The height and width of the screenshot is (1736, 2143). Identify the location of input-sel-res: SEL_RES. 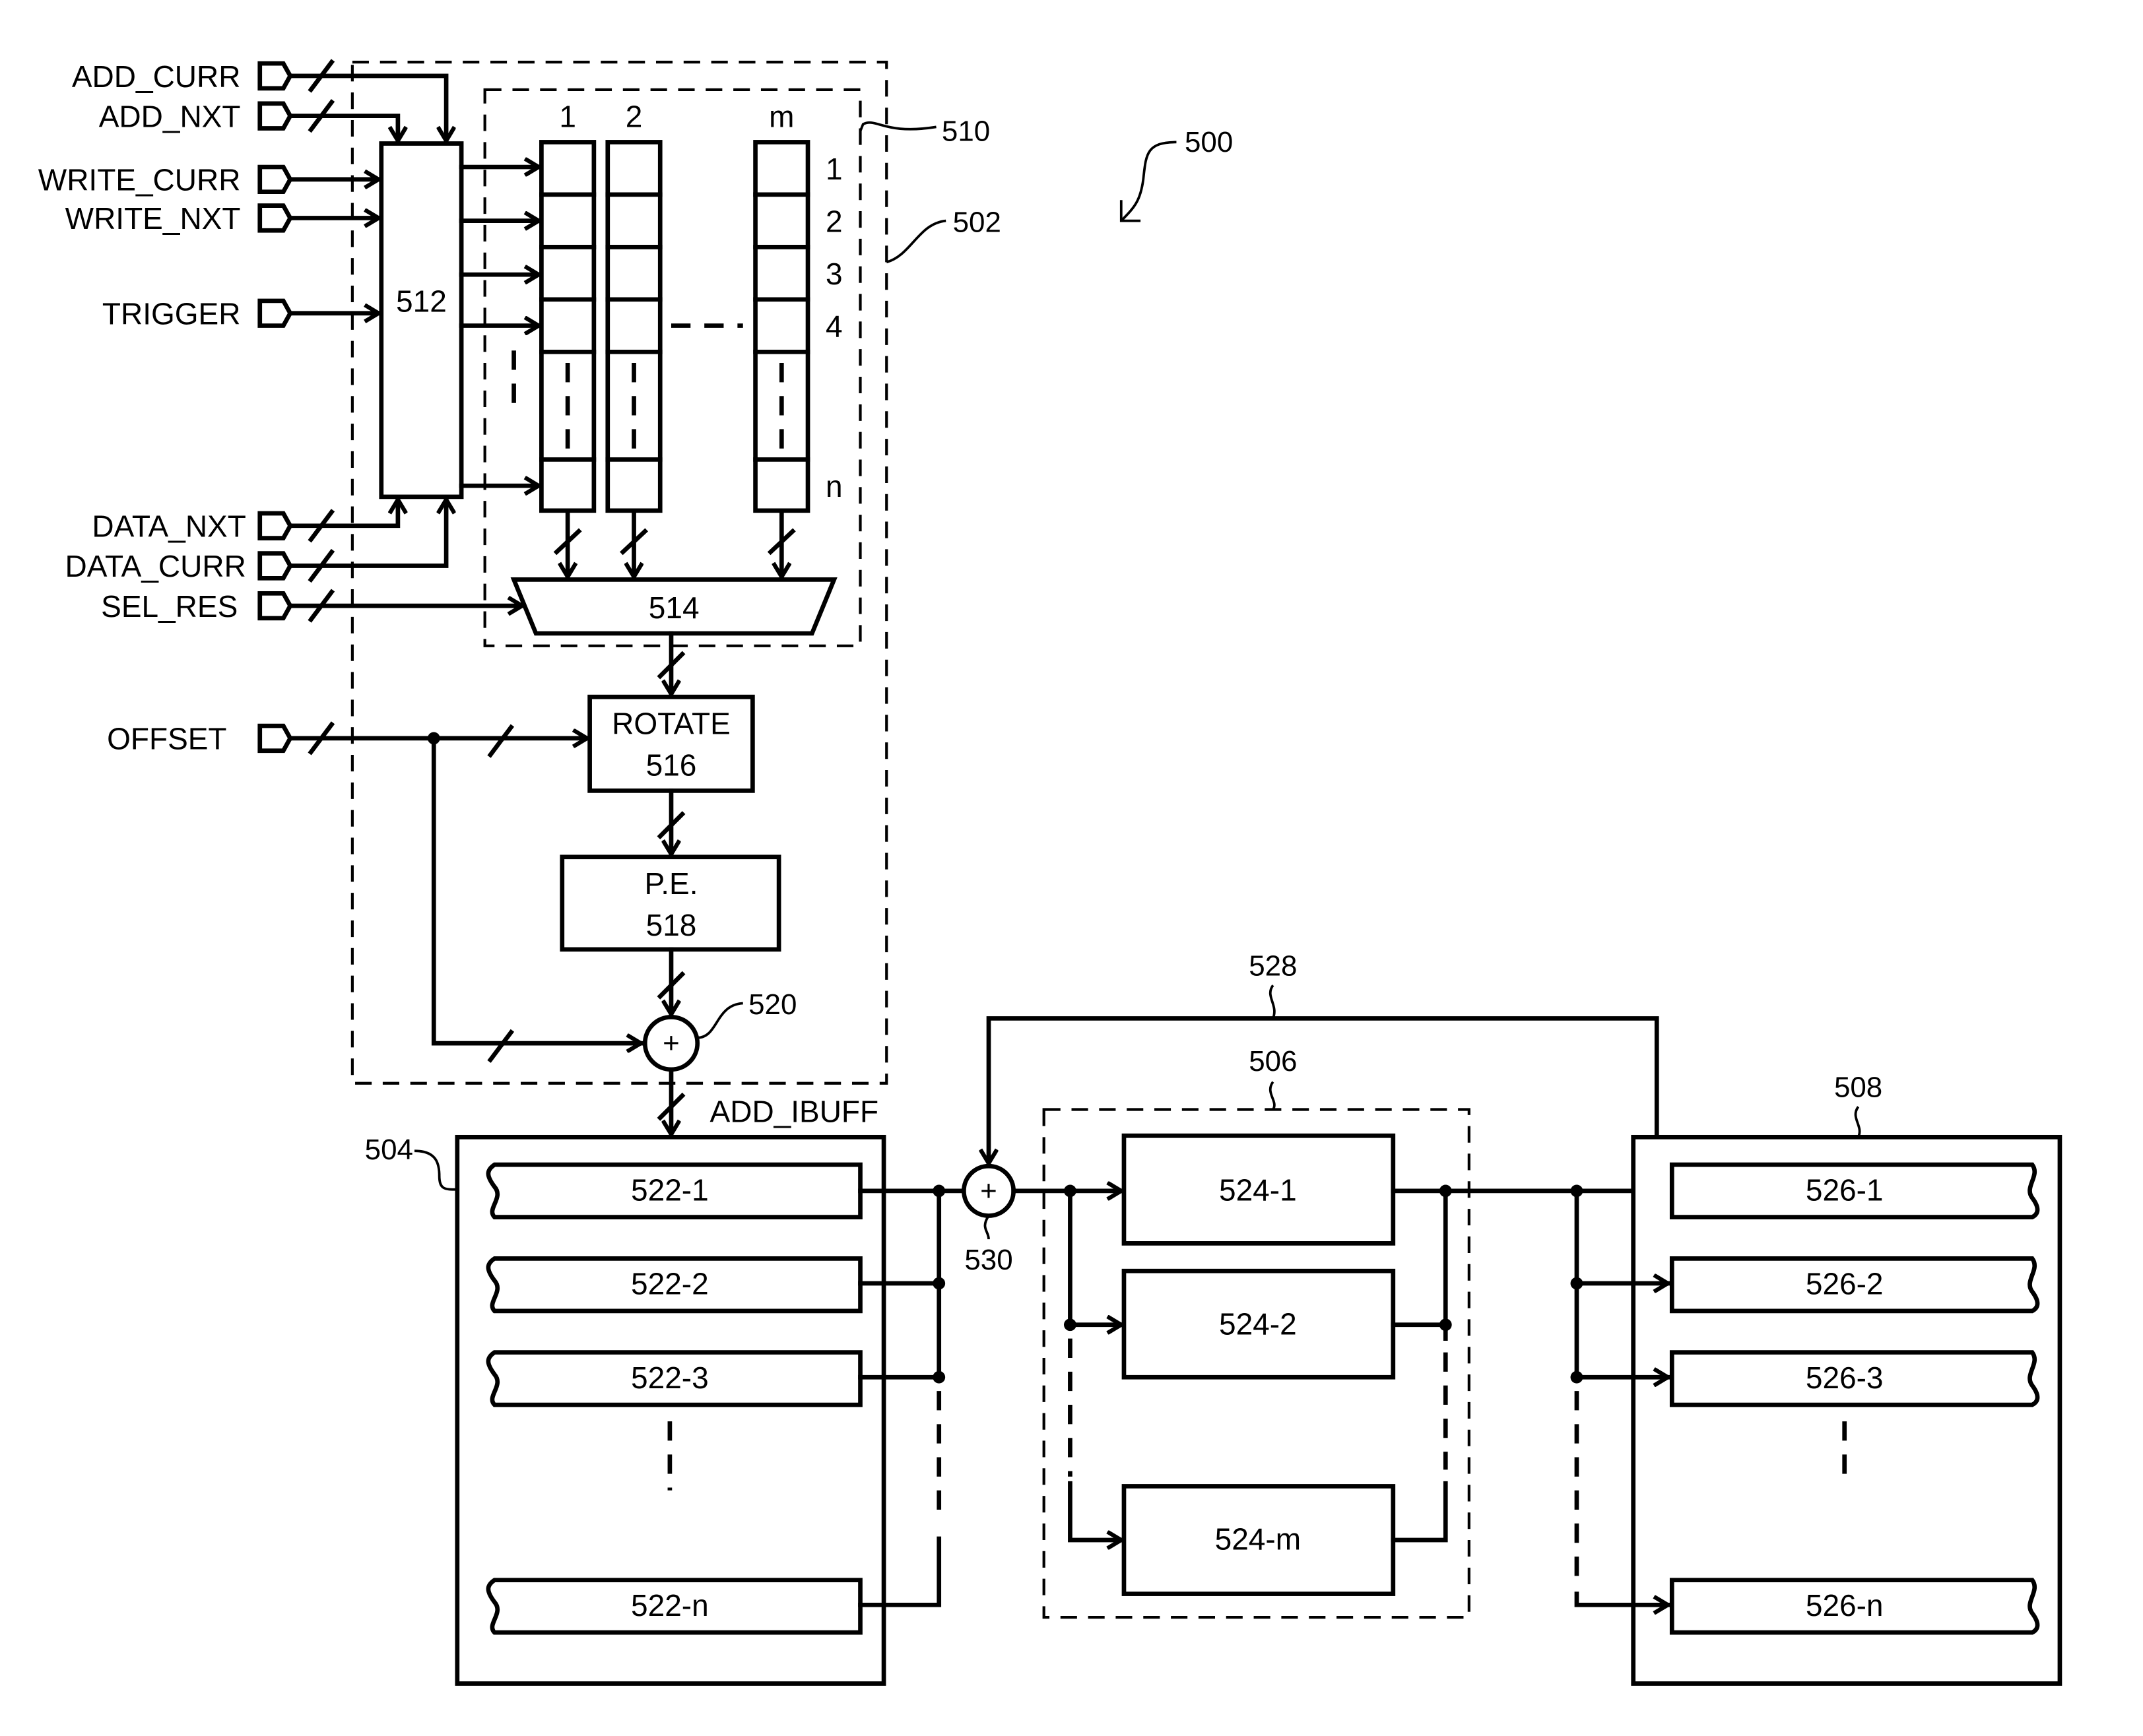
(197, 606).